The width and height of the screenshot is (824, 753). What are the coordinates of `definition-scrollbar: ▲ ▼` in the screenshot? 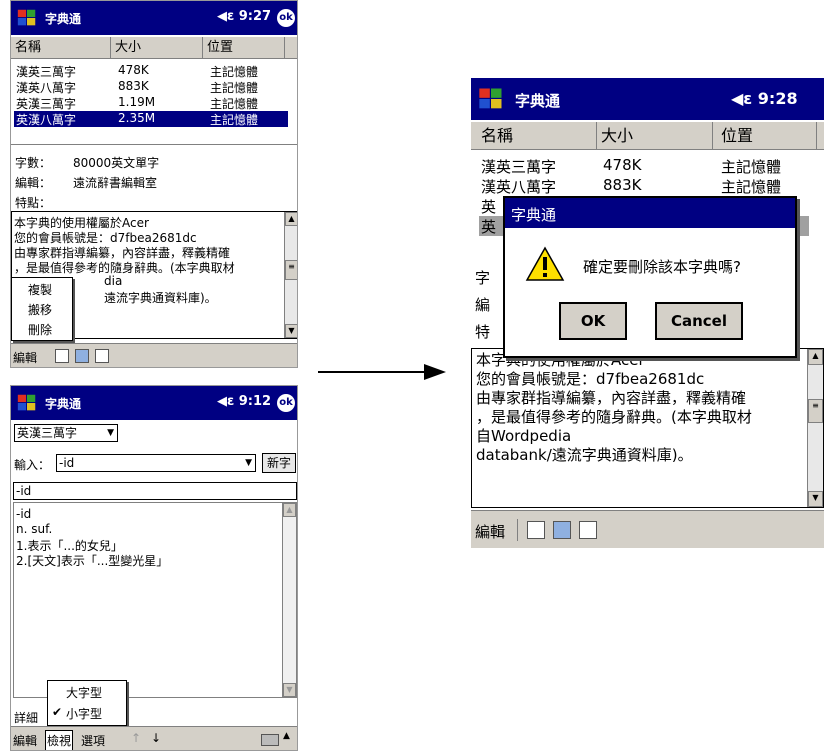 It's located at (289, 600).